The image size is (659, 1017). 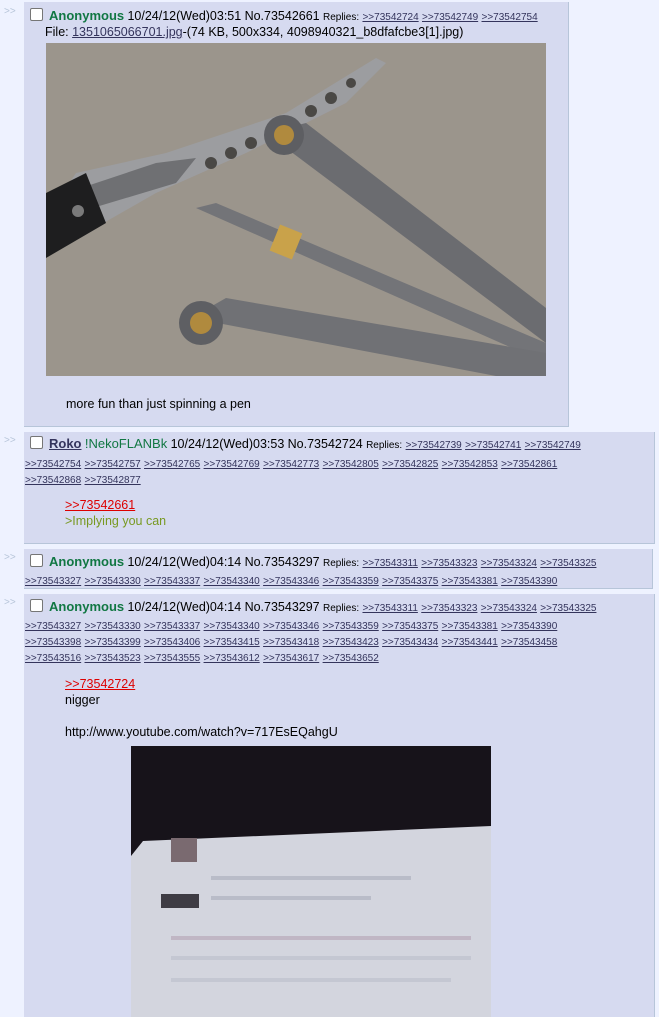 What do you see at coordinates (529, 464) in the screenshot?
I see `reply-link: >>73542861` at bounding box center [529, 464].